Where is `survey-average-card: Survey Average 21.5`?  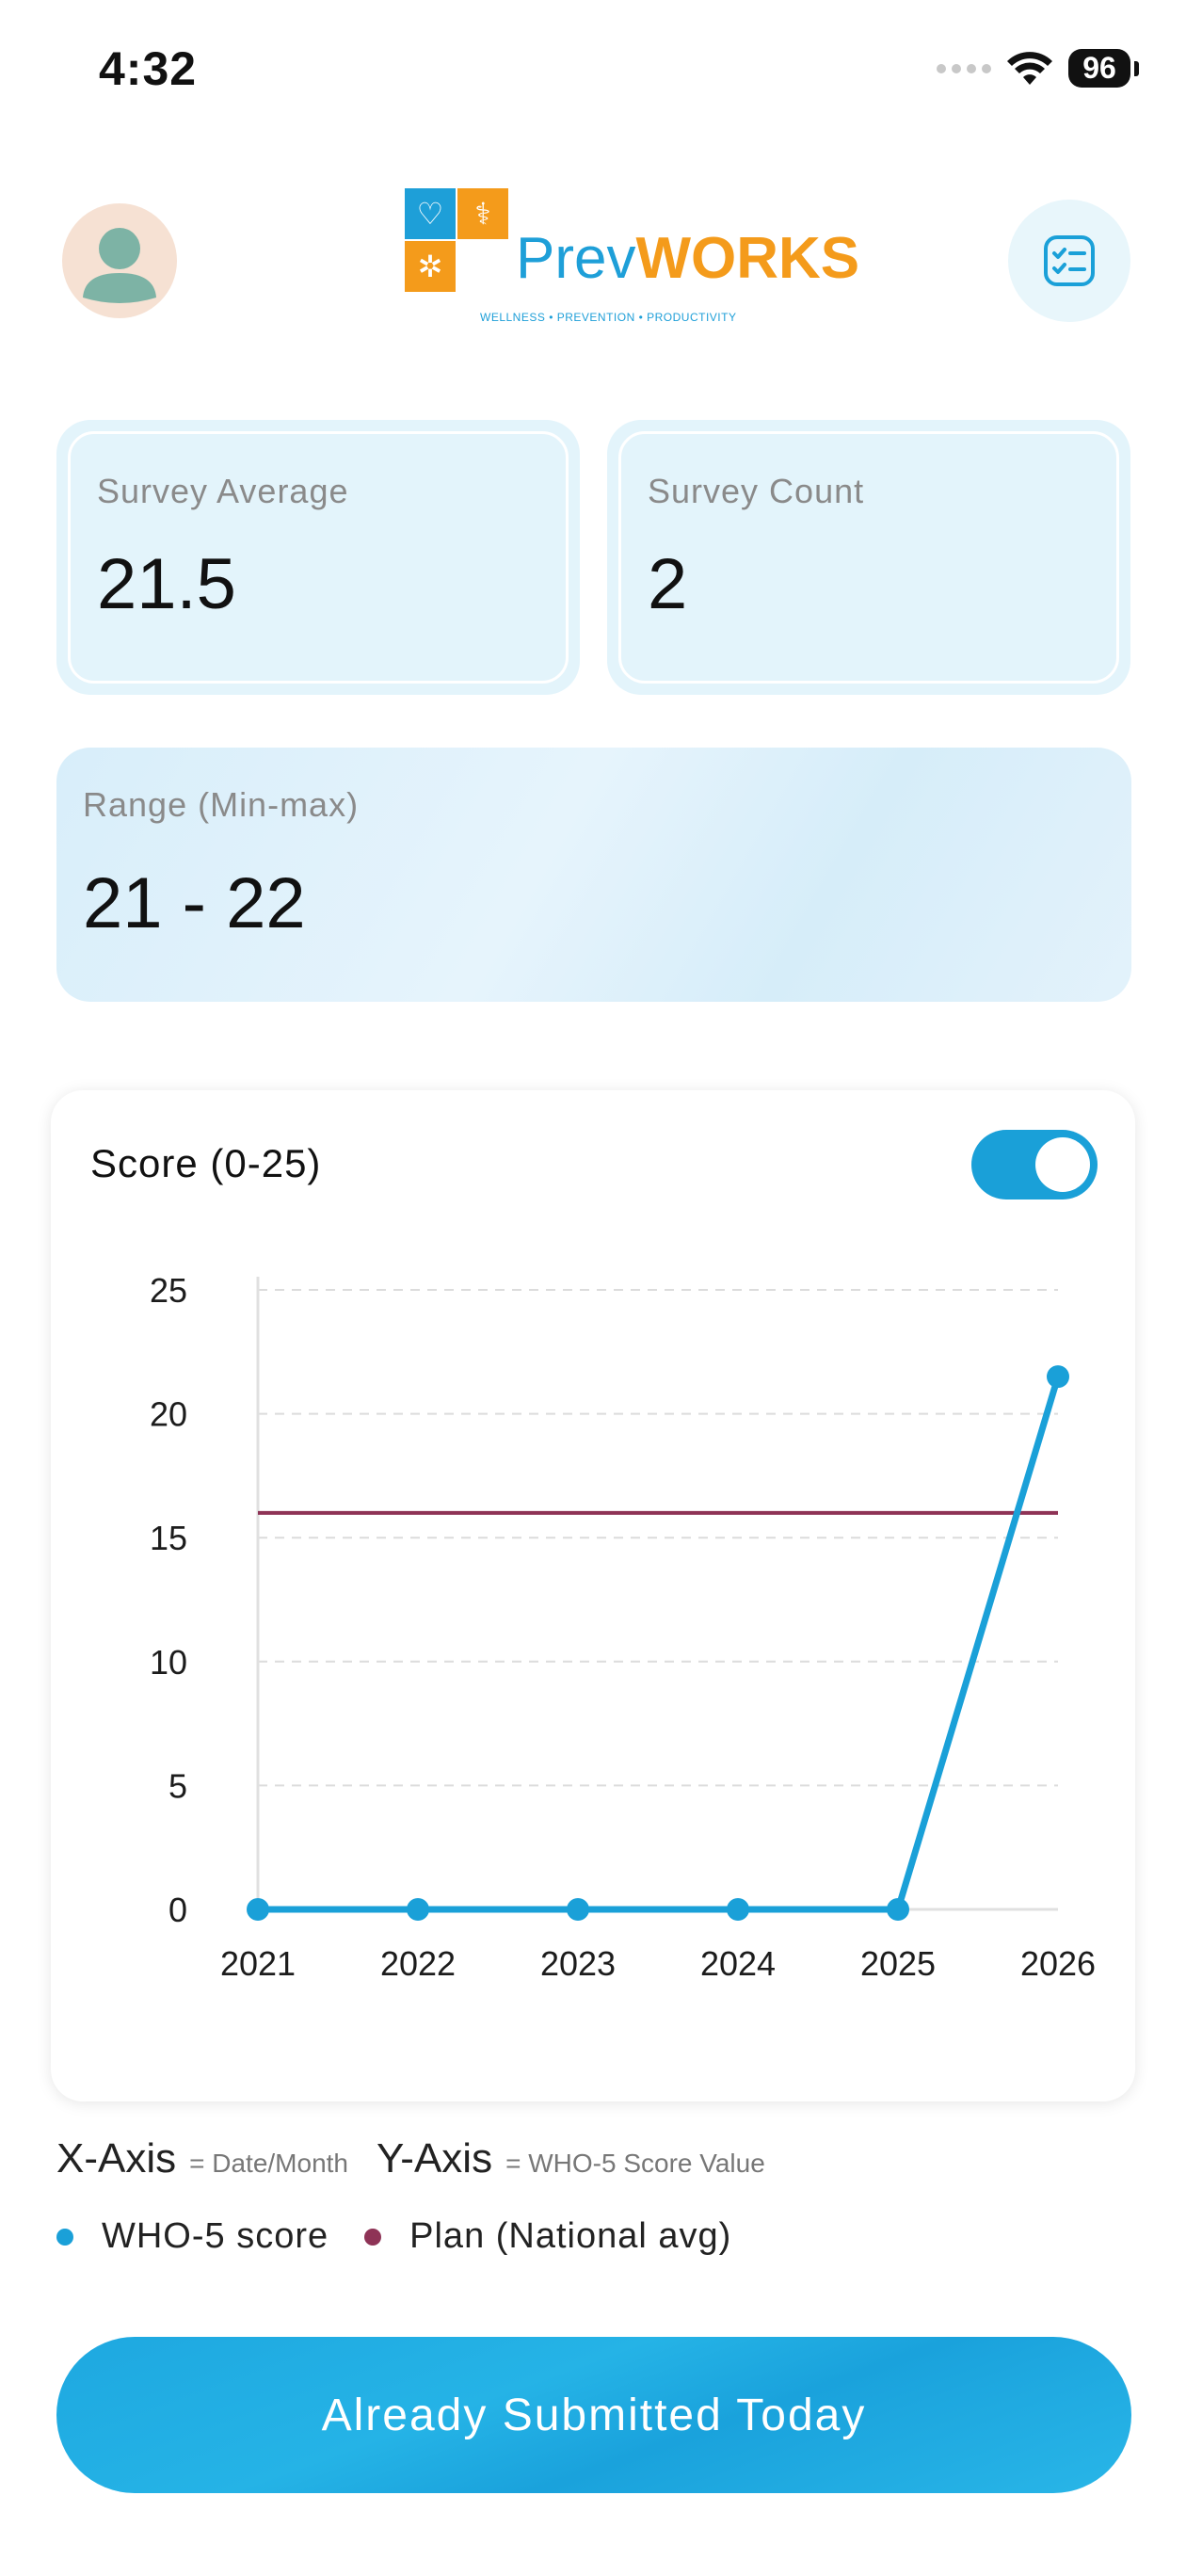
survey-average-card: Survey Average 21.5 is located at coordinates (318, 557).